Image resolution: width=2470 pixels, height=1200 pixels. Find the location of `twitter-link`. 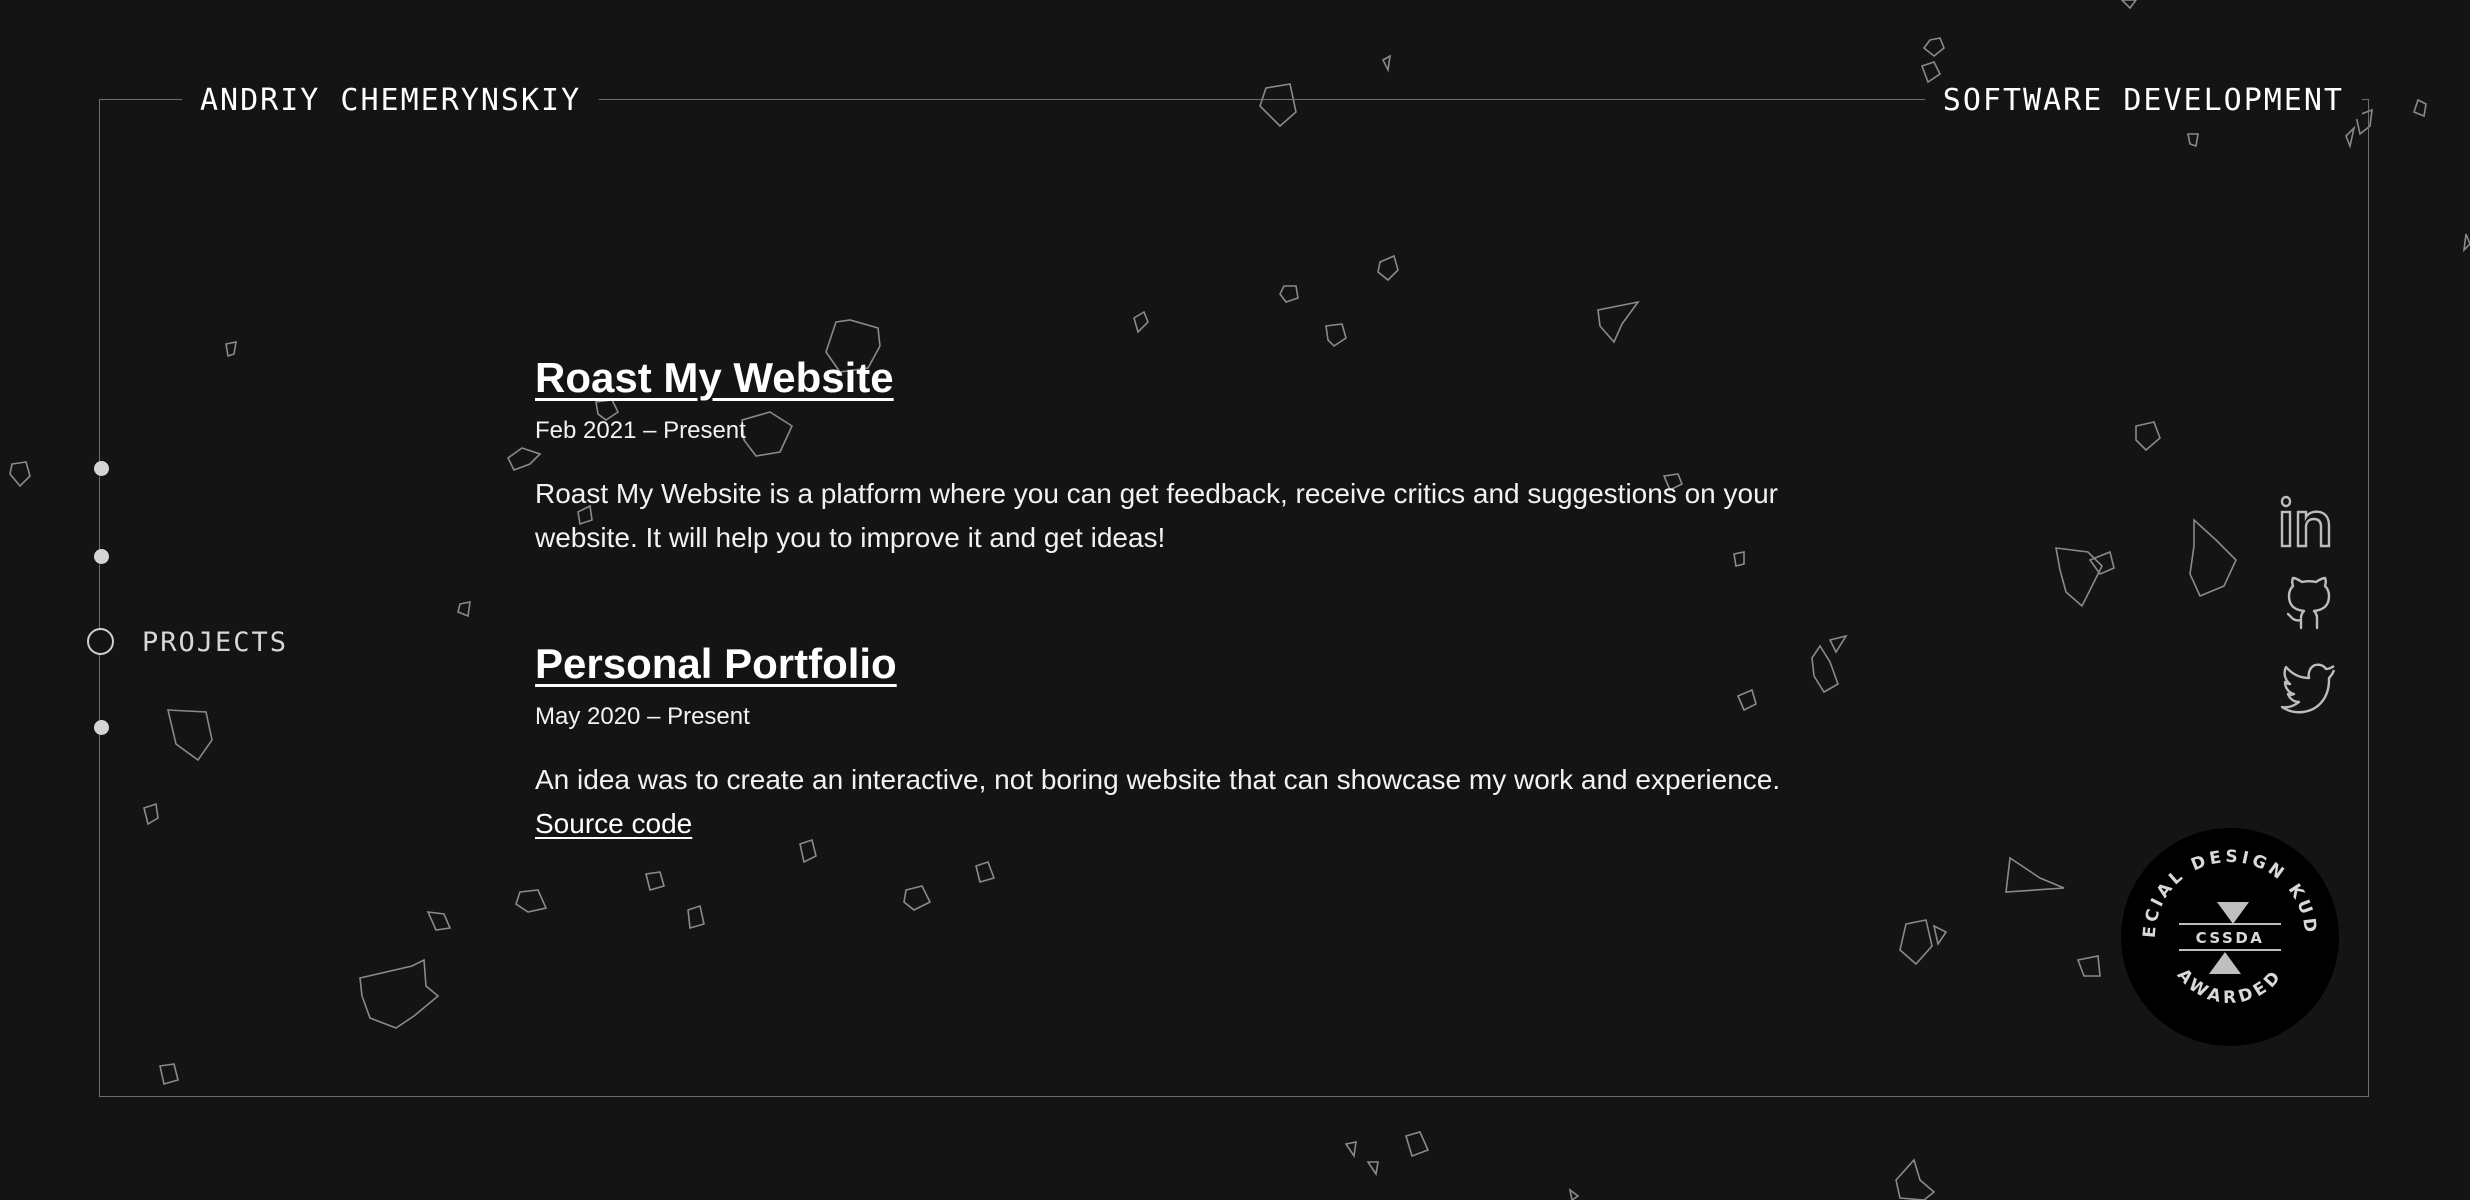

twitter-link is located at coordinates (2309, 686).